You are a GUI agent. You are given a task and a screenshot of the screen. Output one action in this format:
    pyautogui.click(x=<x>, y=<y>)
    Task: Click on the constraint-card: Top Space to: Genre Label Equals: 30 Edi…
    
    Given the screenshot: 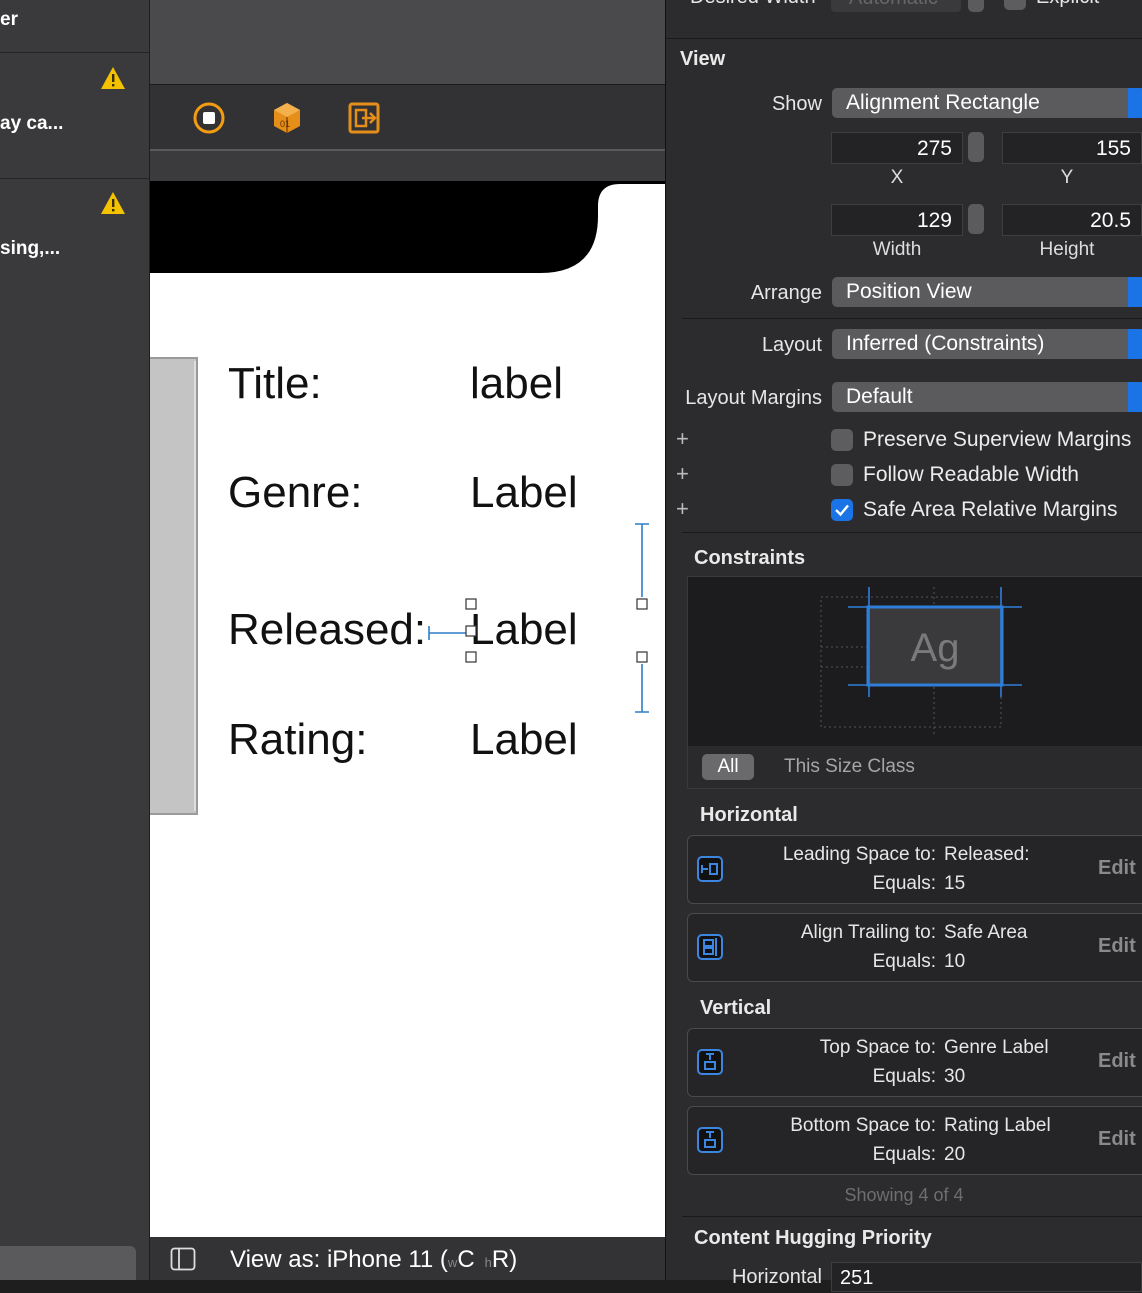 What is the action you would take?
    pyautogui.click(x=914, y=1062)
    